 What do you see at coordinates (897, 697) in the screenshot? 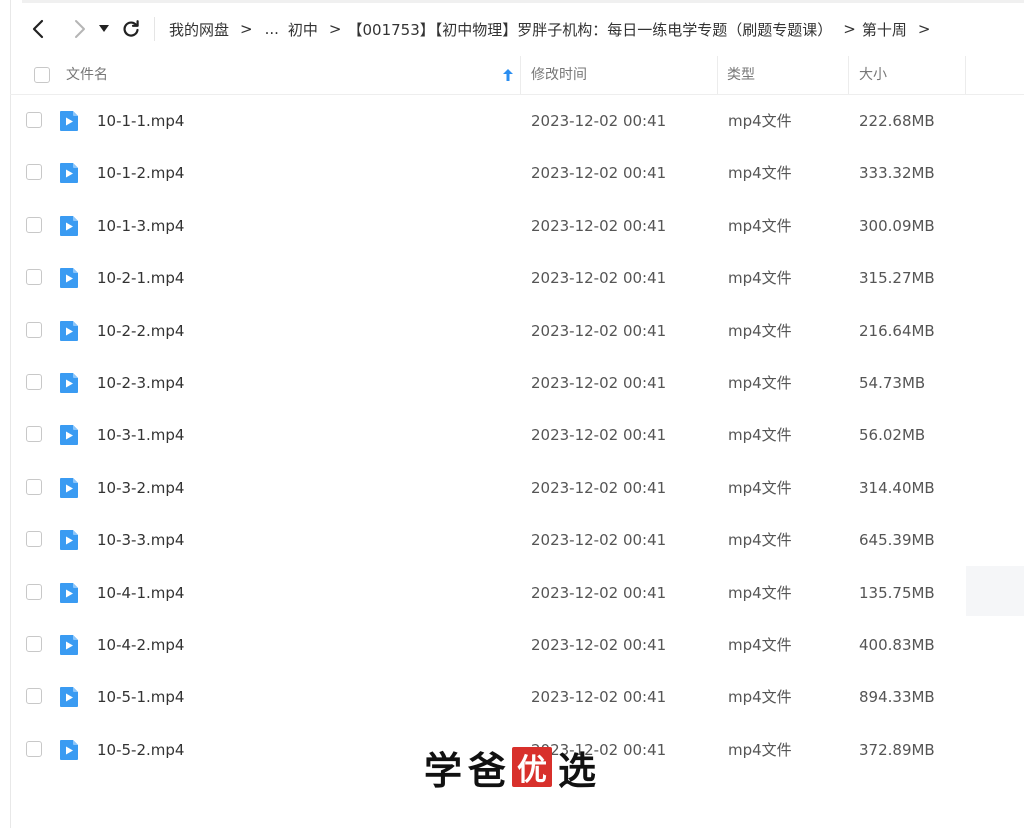
I see `file-size: 894.33MB` at bounding box center [897, 697].